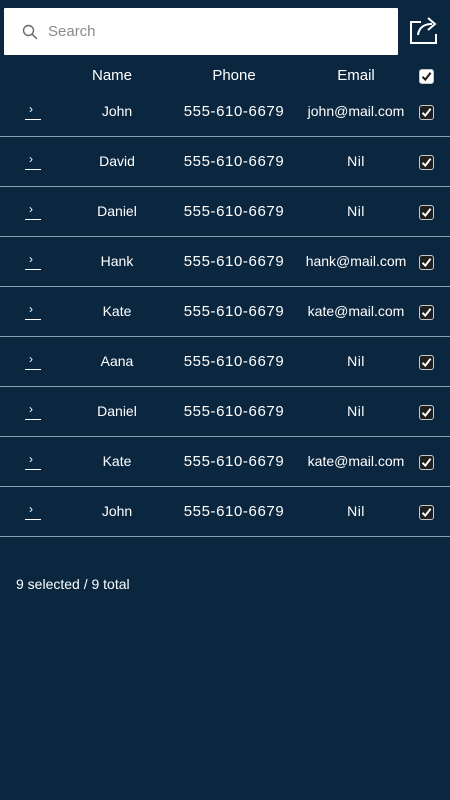 This screenshot has height=800, width=450. What do you see at coordinates (356, 261) in the screenshot?
I see `contact-email: hank@mail.com` at bounding box center [356, 261].